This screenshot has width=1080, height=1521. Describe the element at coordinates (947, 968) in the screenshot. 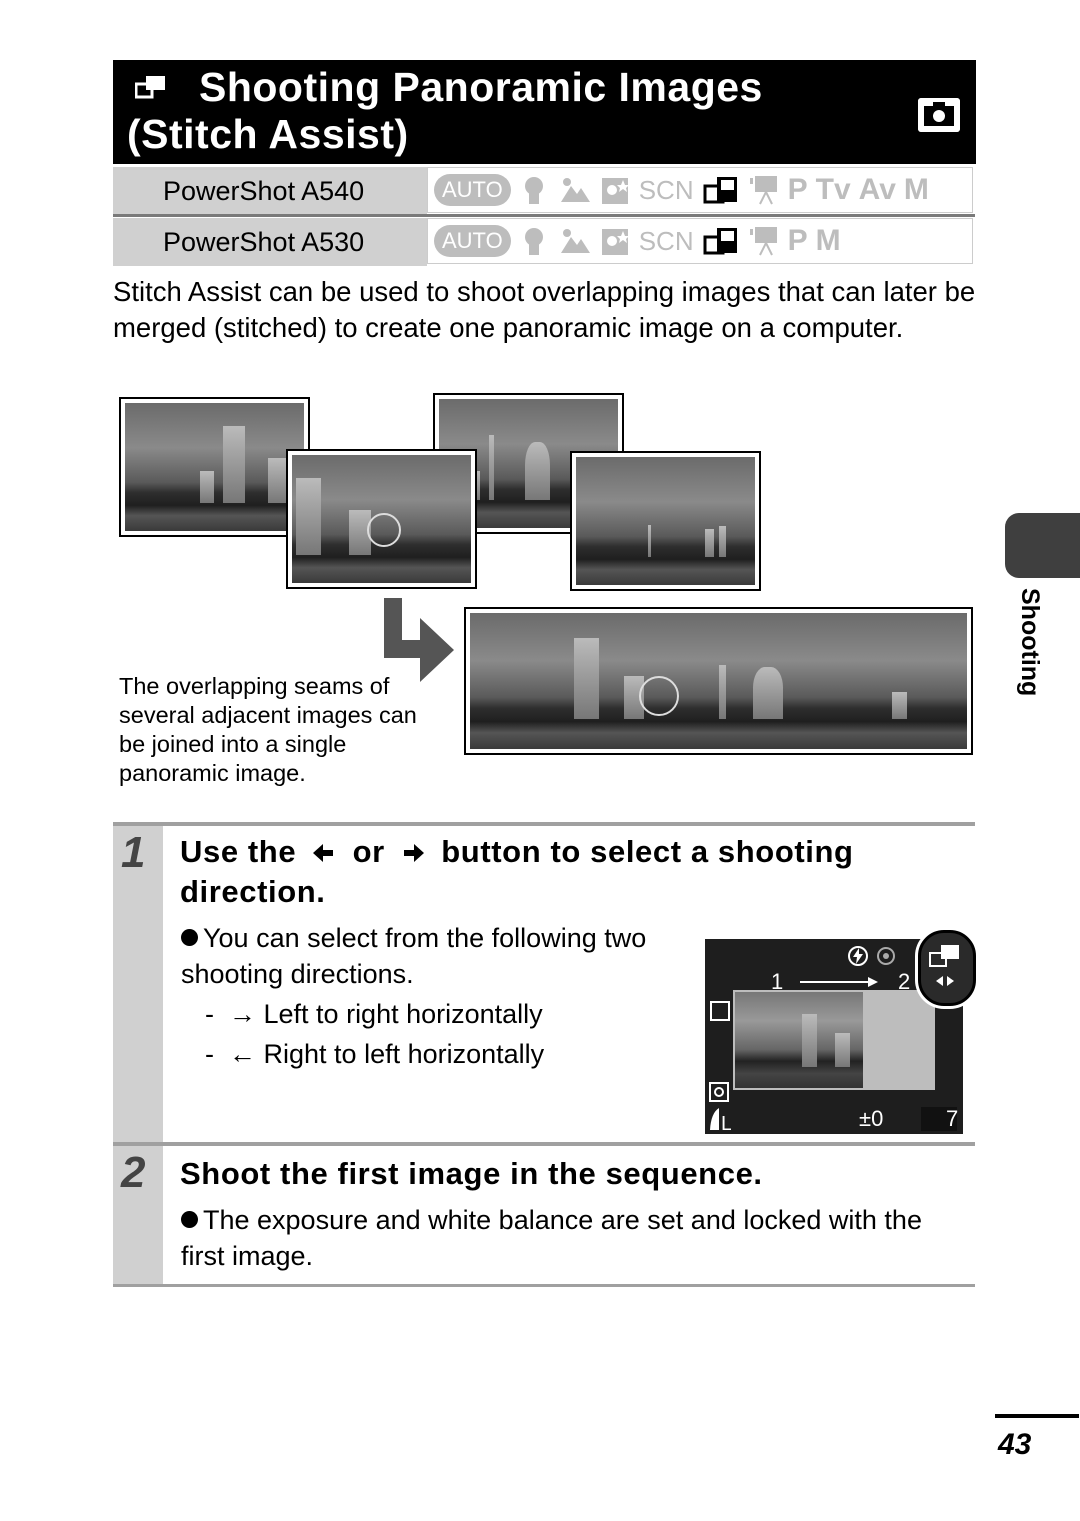

I see `stitch-direction-highlight` at that location.